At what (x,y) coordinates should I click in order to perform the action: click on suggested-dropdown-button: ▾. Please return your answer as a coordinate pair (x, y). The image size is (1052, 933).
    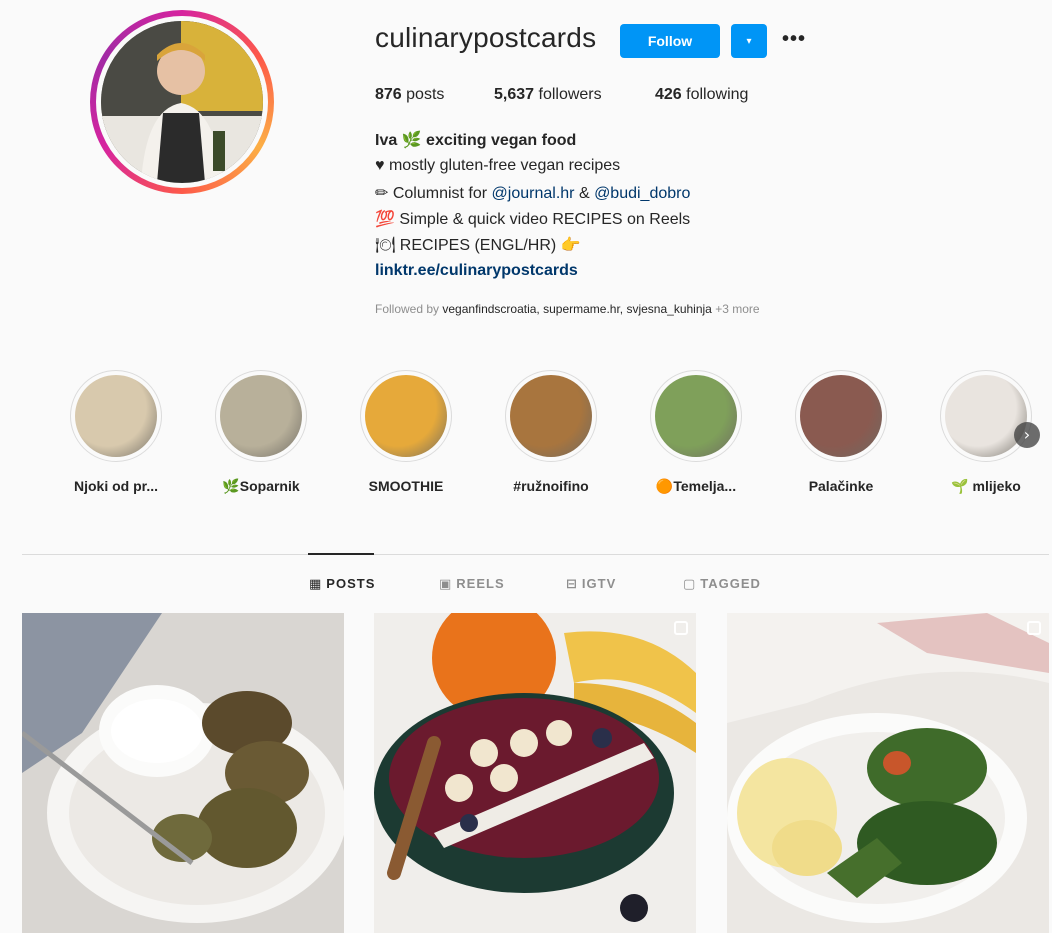
    Looking at the image, I should click on (749, 41).